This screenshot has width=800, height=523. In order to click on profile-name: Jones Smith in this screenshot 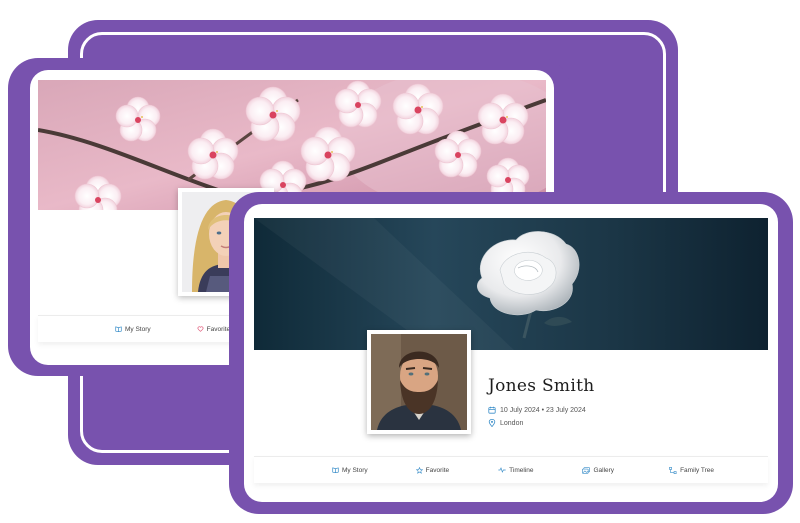, I will do `click(541, 386)`.